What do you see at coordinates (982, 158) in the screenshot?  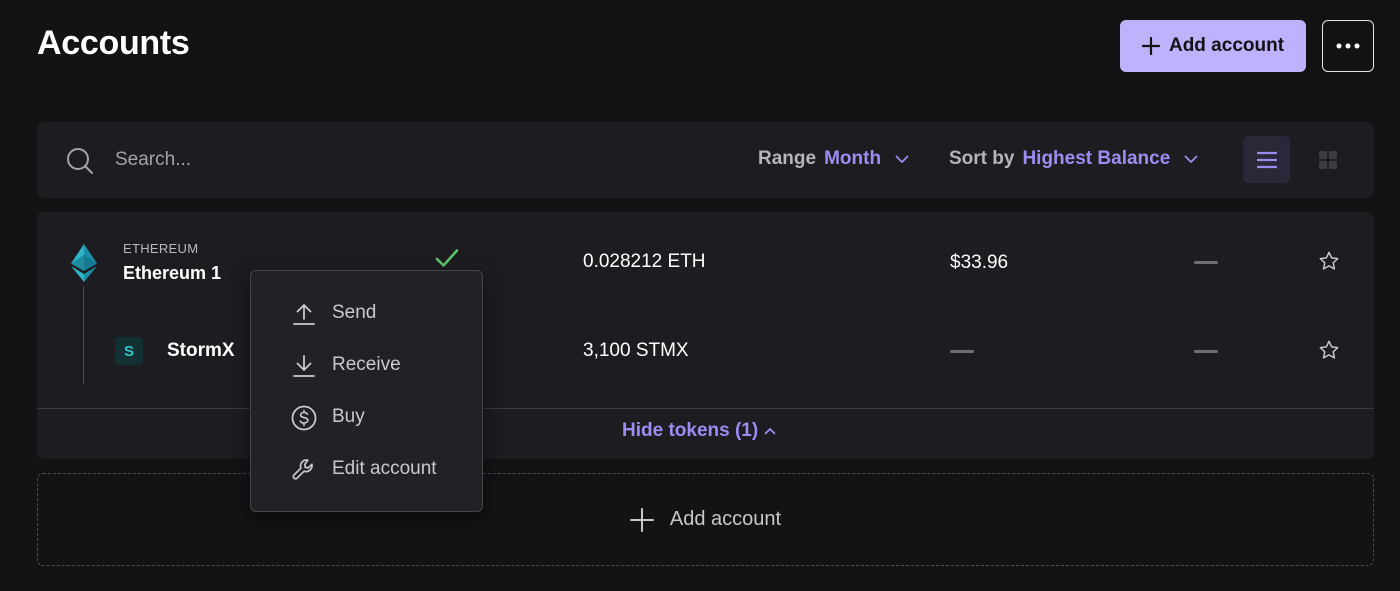 I see `sort-filter-label: Sort by` at bounding box center [982, 158].